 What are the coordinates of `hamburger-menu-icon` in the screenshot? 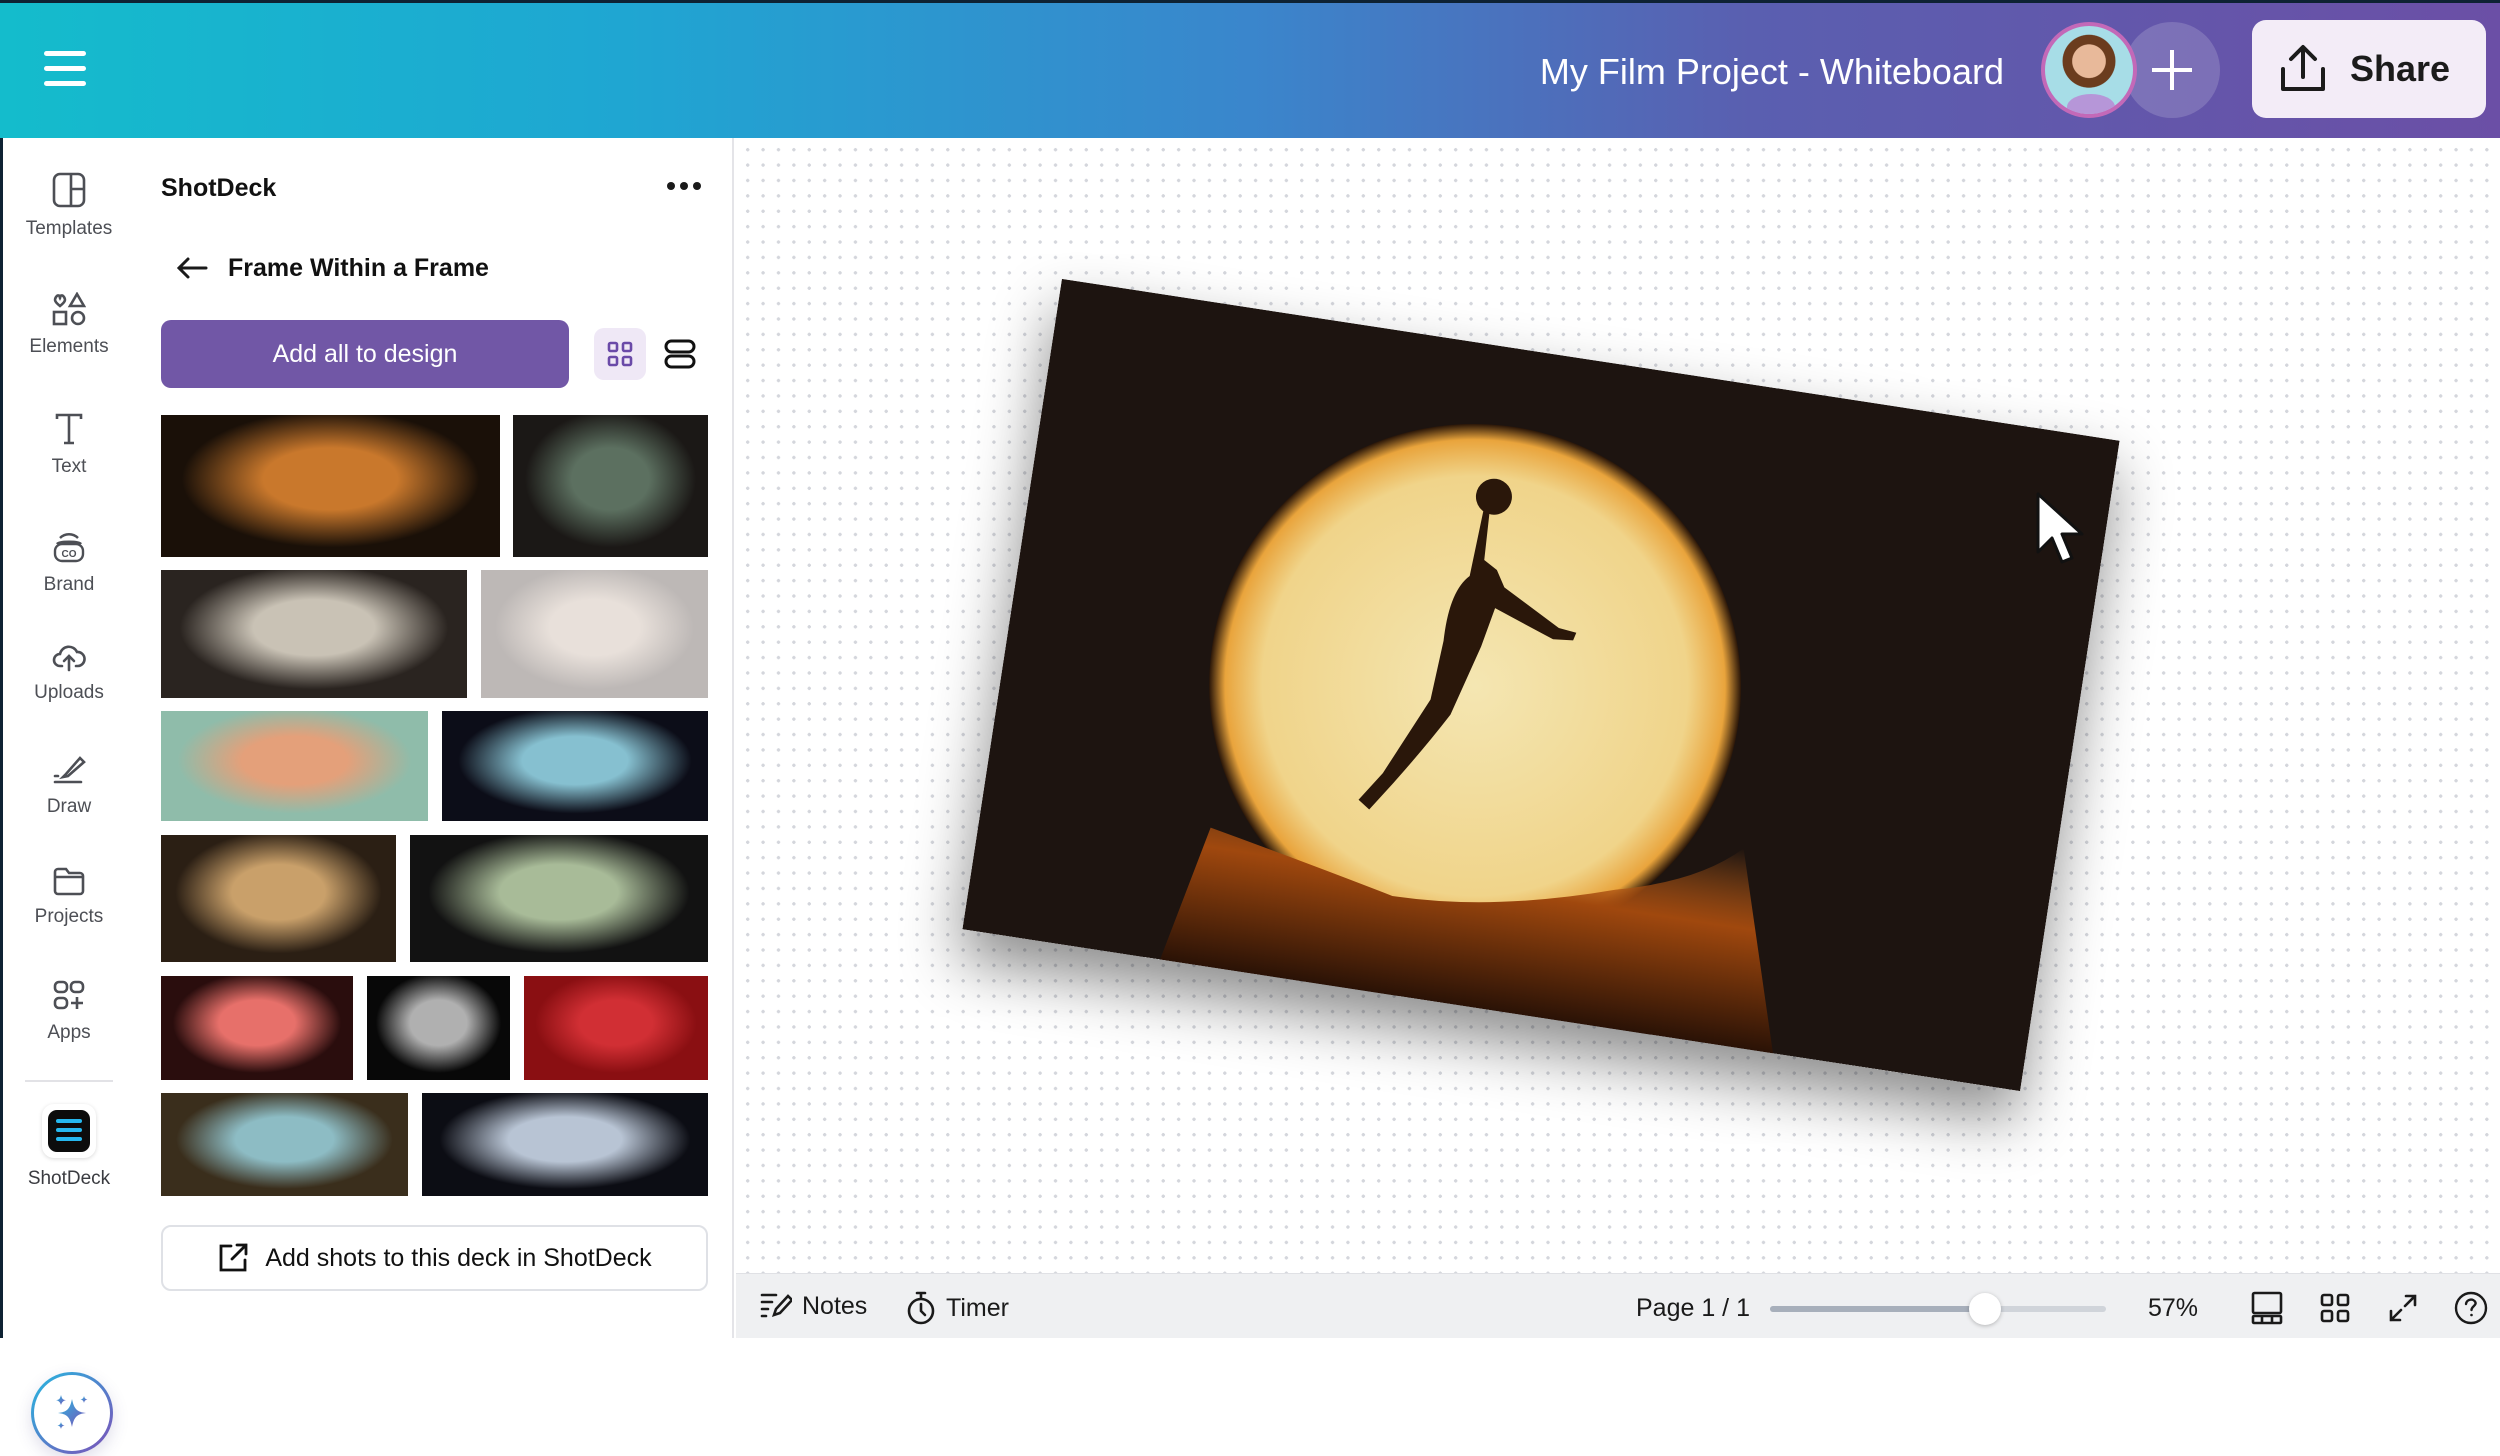 It's located at (65, 69).